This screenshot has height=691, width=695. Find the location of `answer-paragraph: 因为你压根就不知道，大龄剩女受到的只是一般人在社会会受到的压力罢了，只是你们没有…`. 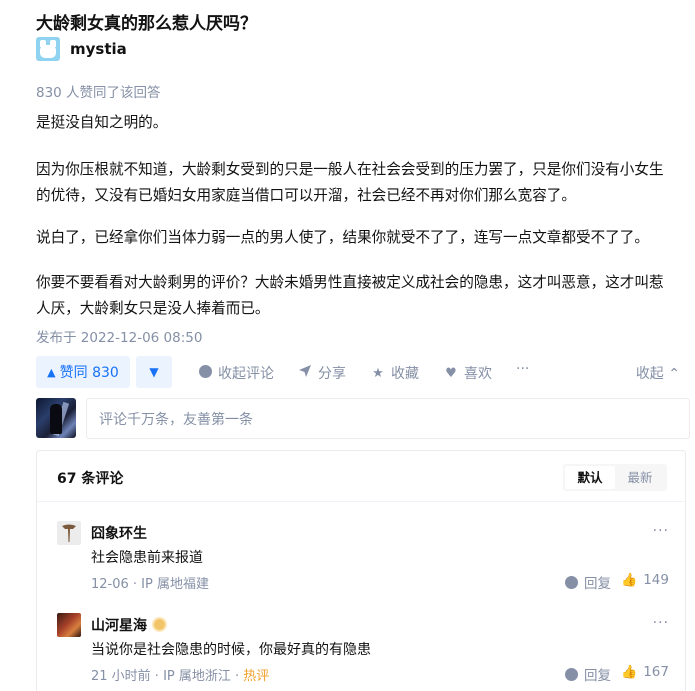

answer-paragraph: 因为你压根就不知道，大龄剩女受到的只是一般人在社会会受到的压力罢了，只是你们没有… is located at coordinates (350, 182).